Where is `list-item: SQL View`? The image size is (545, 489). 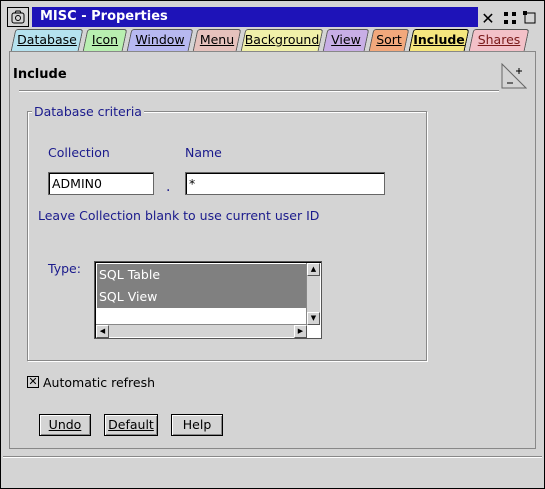 list-item: SQL View is located at coordinates (202, 297).